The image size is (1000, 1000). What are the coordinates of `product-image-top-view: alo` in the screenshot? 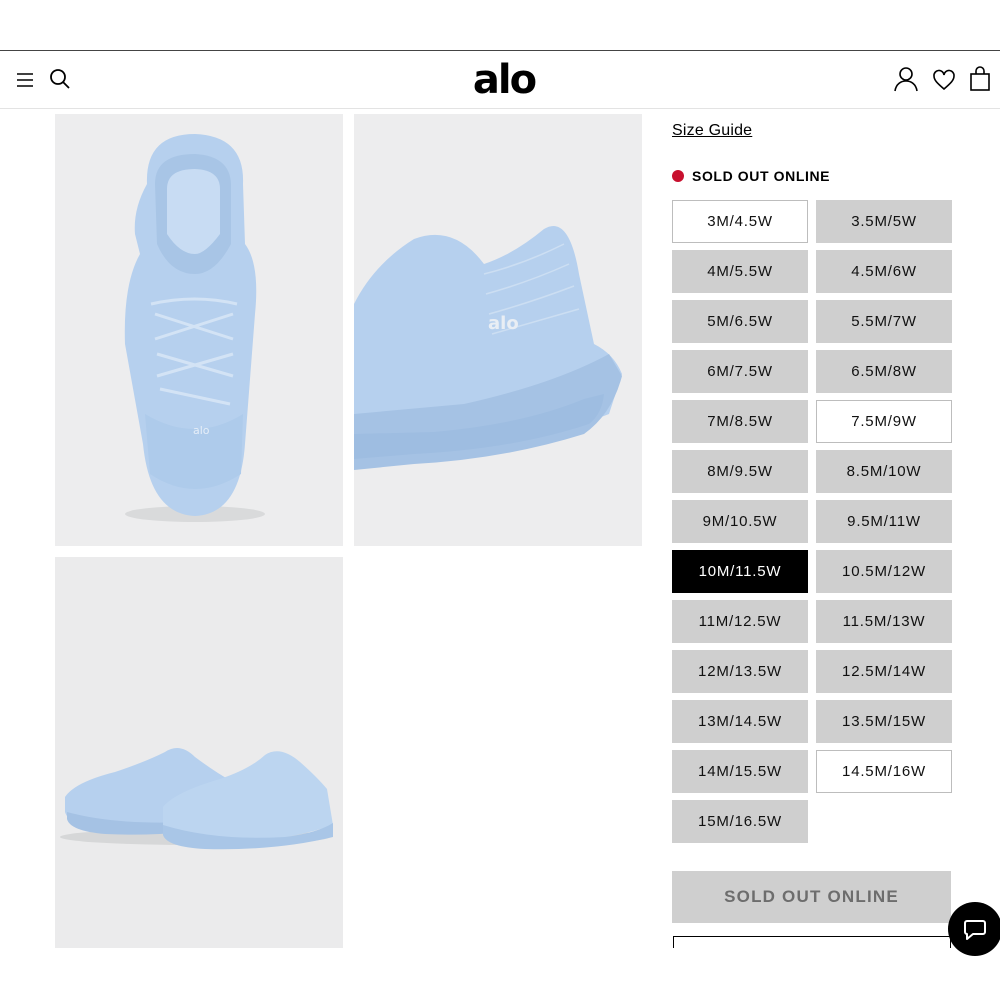 It's located at (199, 330).